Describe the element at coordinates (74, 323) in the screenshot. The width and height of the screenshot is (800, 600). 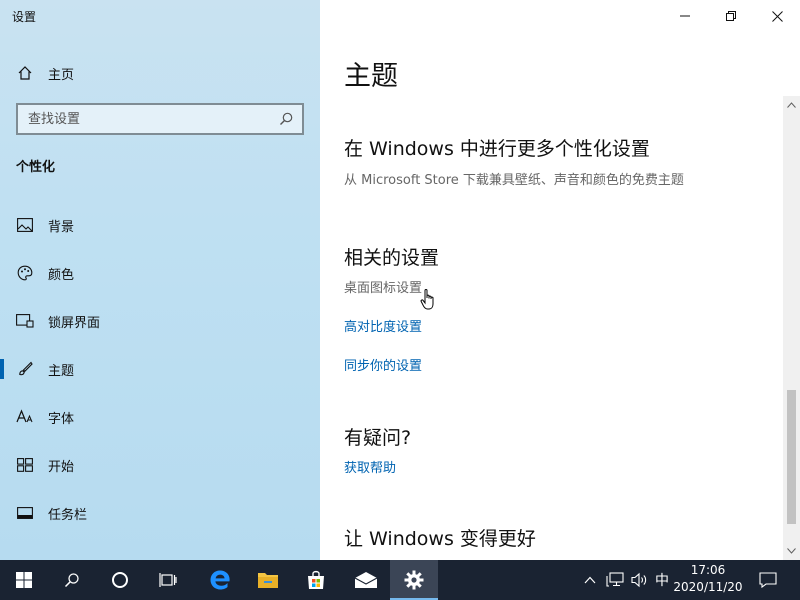
I see `sidebar-item-label: 锁屏界面` at that location.